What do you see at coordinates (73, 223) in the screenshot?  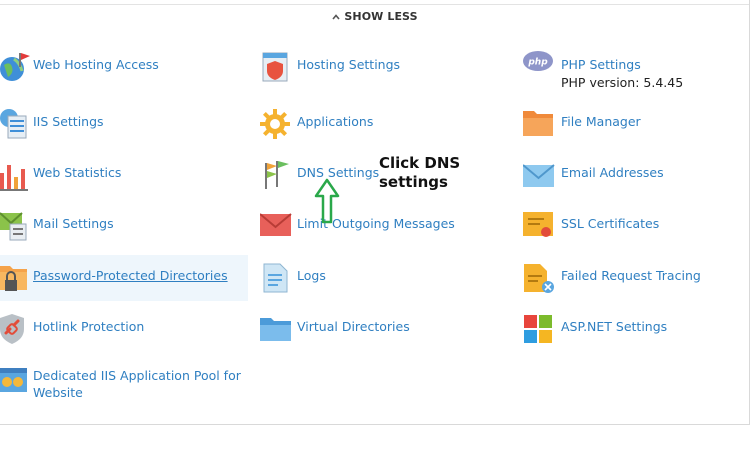 I see `mail-settings-link: Mail Settings` at bounding box center [73, 223].